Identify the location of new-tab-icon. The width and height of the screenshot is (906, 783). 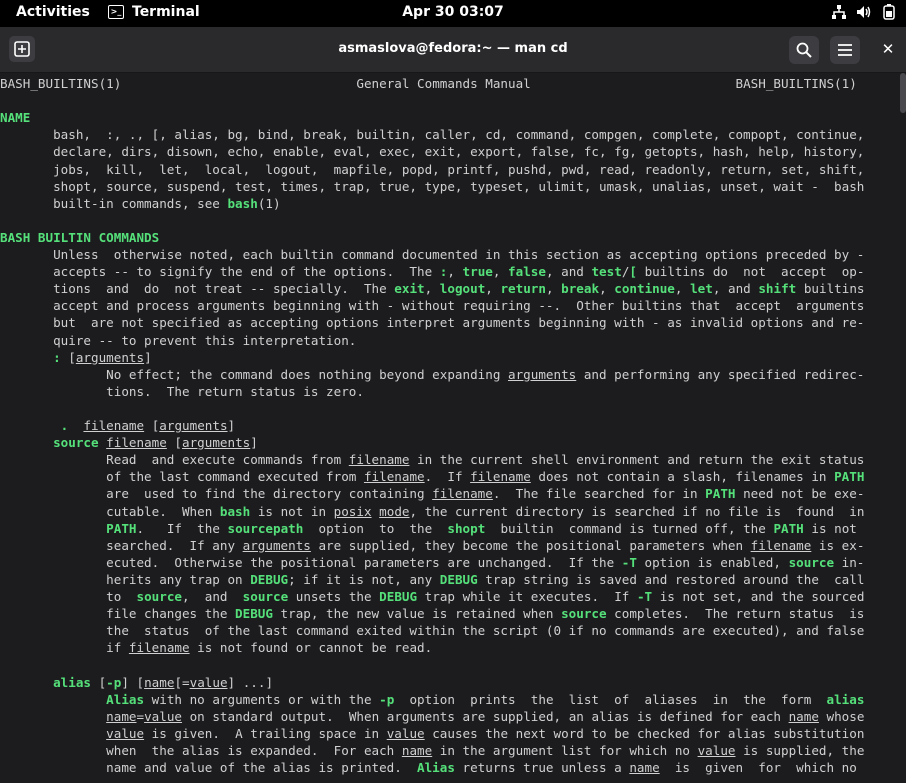
(22, 49).